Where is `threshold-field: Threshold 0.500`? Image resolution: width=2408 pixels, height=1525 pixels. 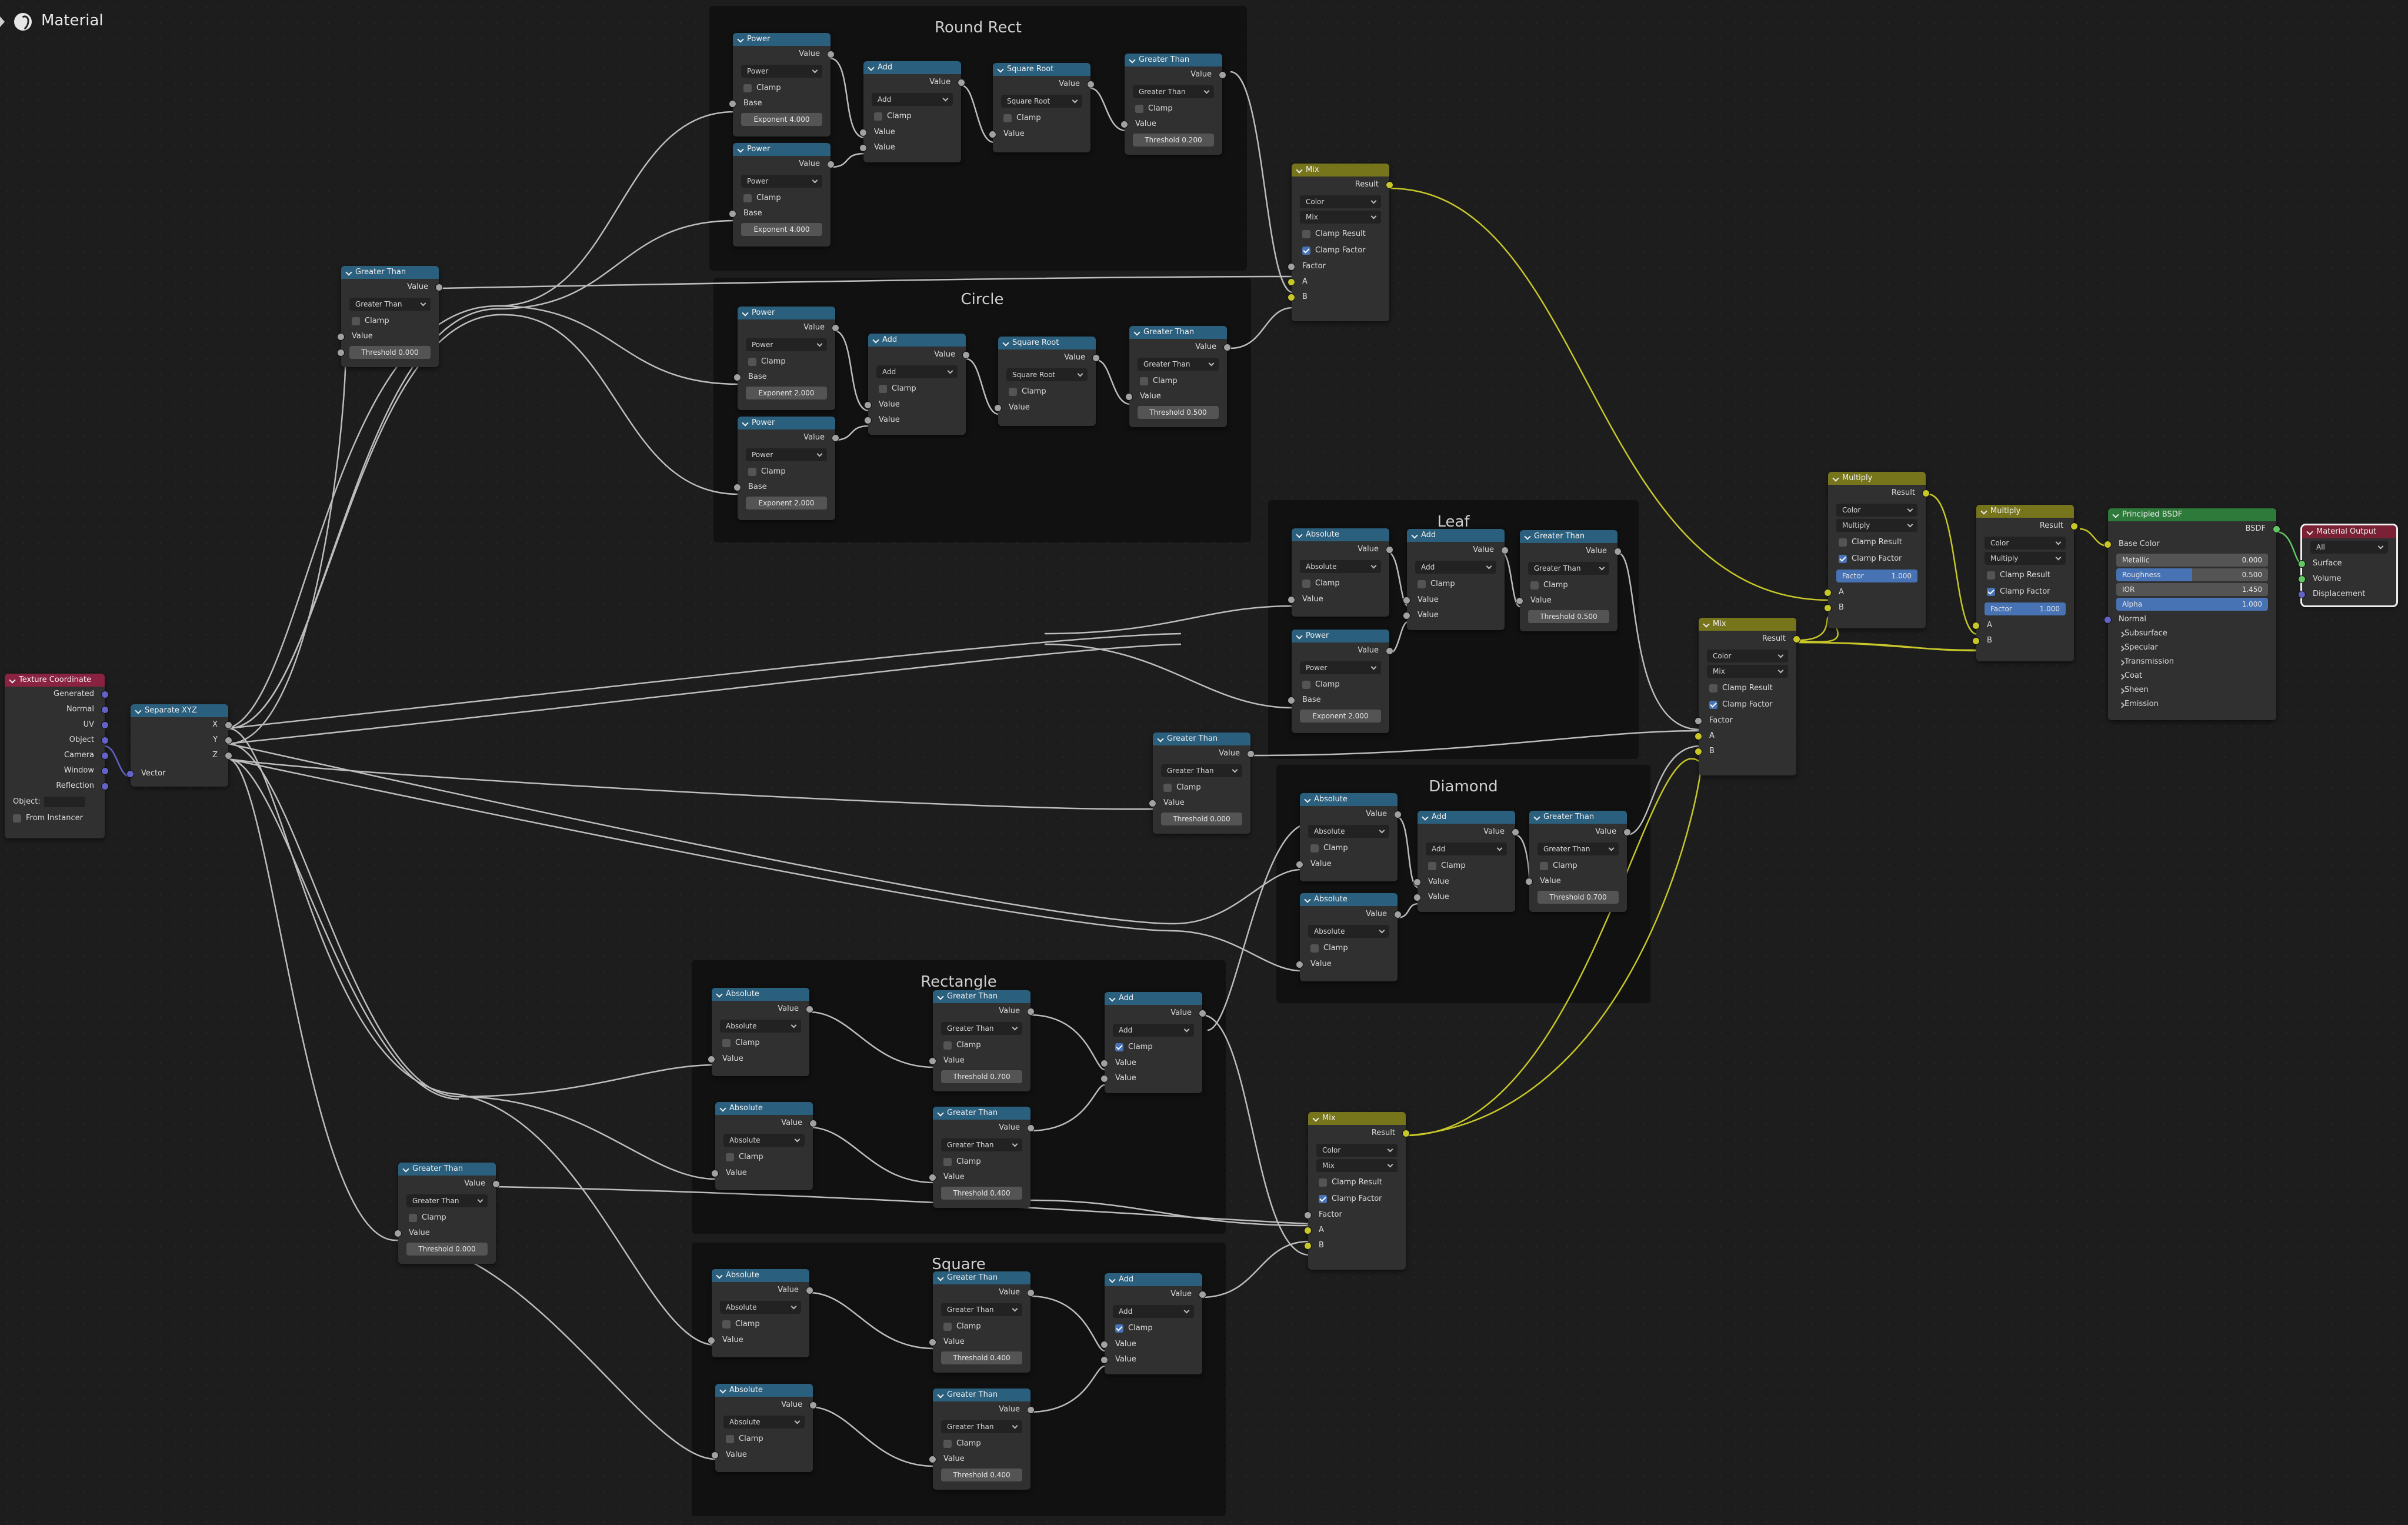
threshold-field: Threshold 0.500 is located at coordinates (1568, 616).